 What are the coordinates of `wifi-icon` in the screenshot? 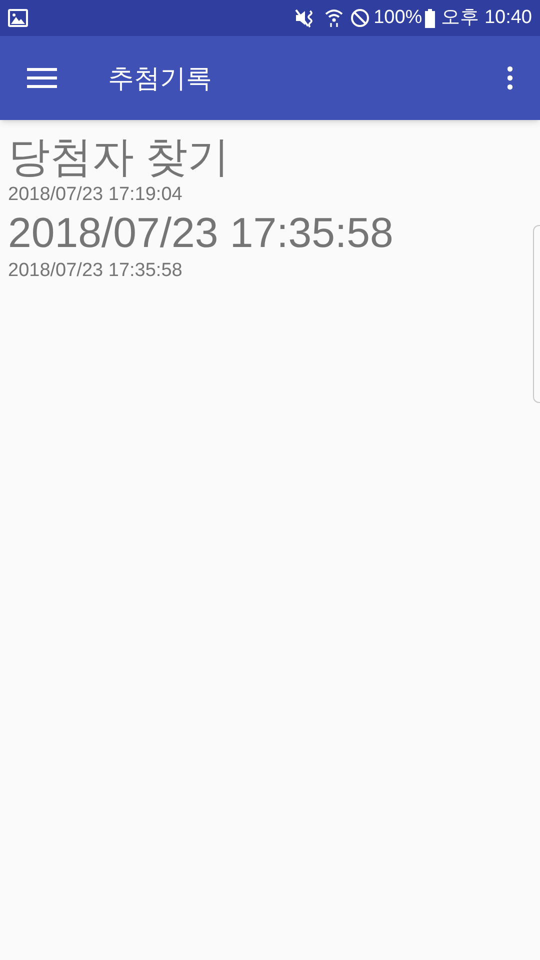 It's located at (334, 18).